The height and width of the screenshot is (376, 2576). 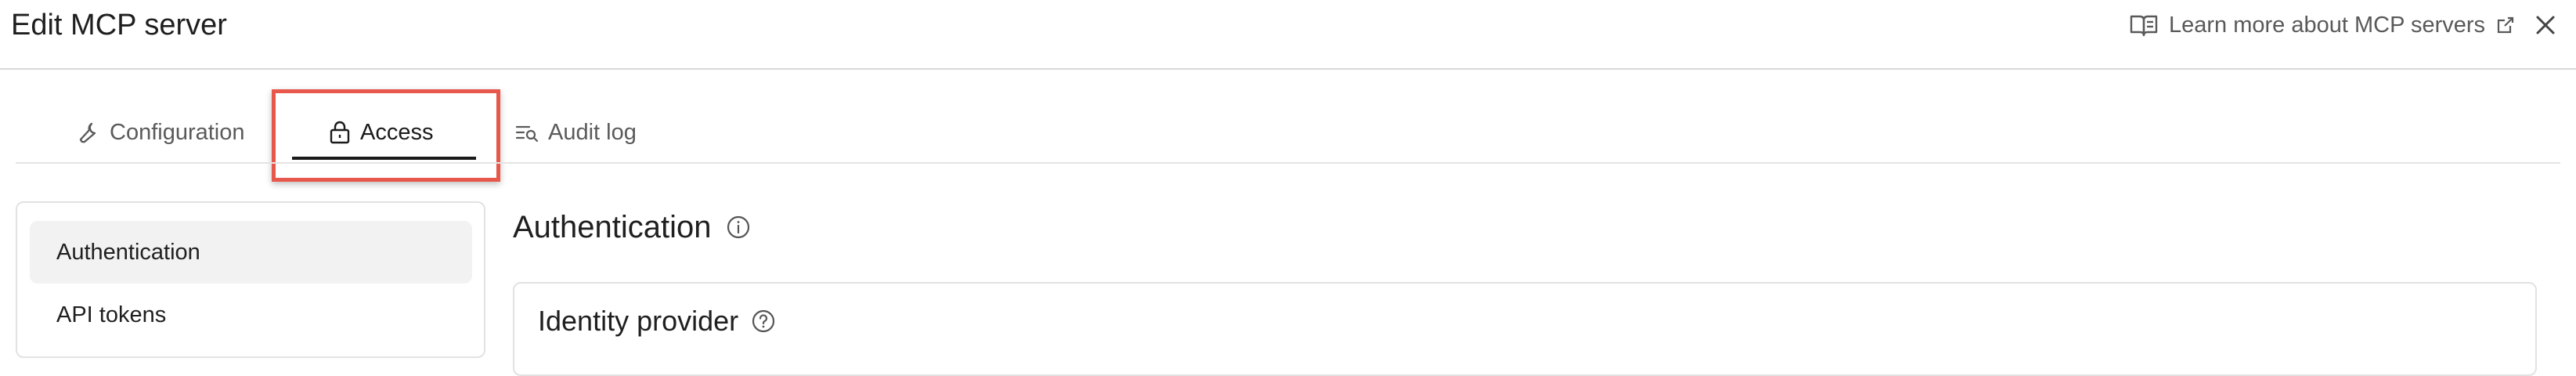 What do you see at coordinates (128, 252) in the screenshot?
I see `sidebar-item-label: Authentication` at bounding box center [128, 252].